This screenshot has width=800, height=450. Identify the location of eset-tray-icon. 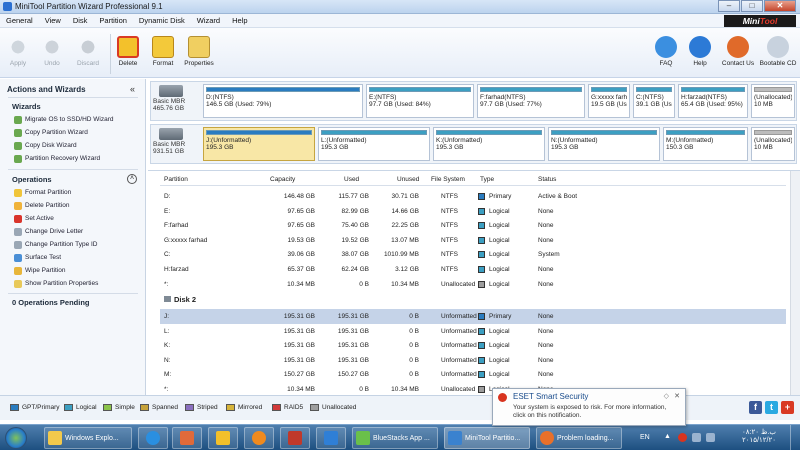
(682, 437).